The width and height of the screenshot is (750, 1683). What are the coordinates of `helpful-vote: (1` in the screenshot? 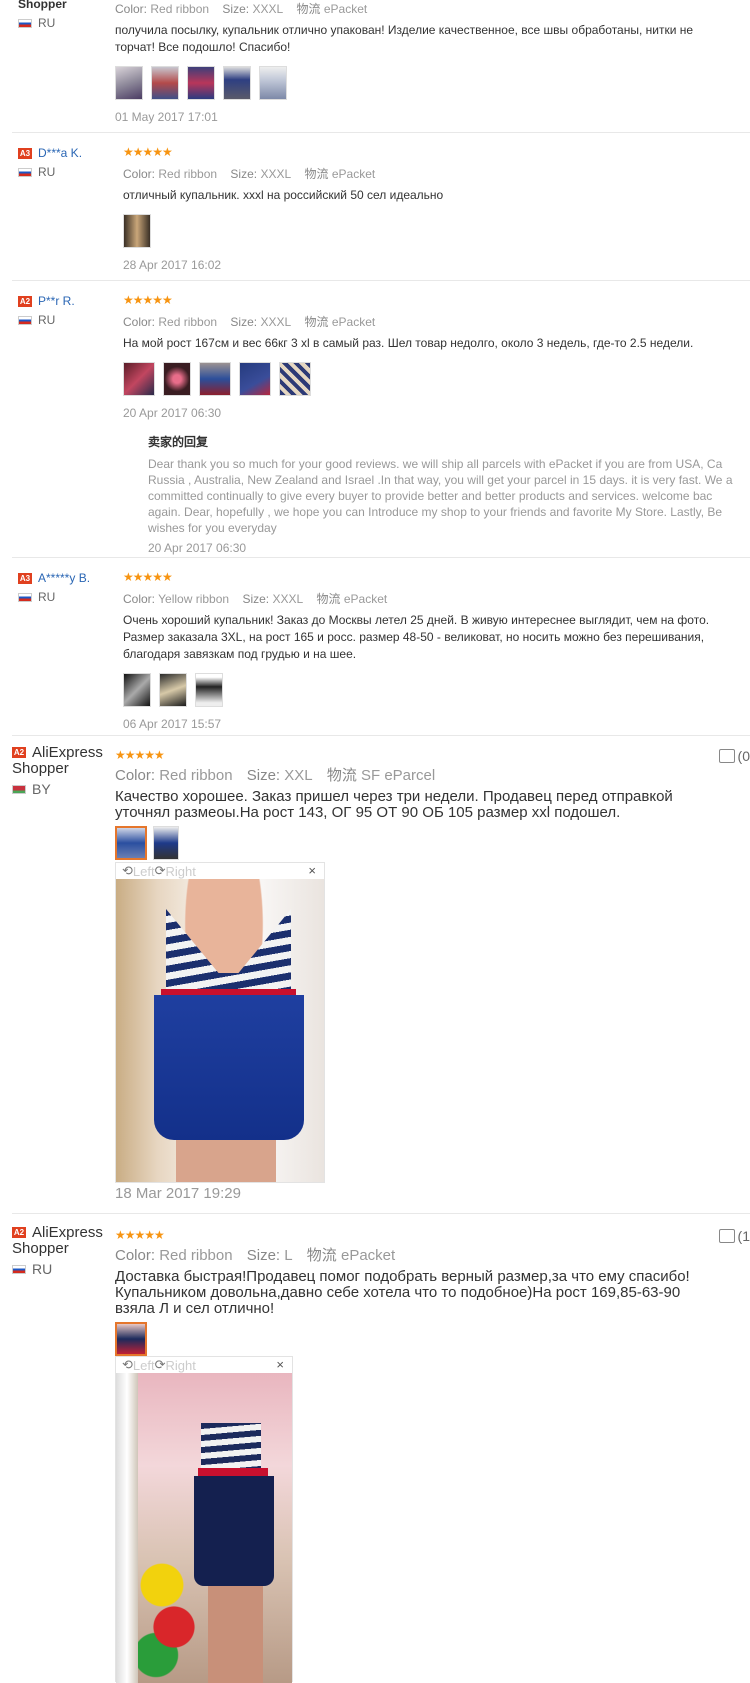 It's located at (734, 1236).